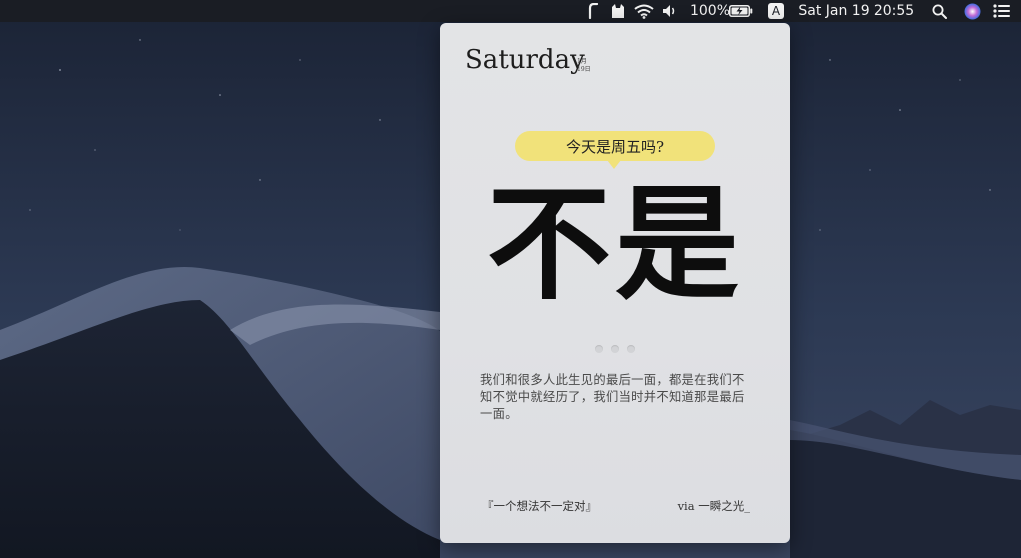  I want to click on menubar-clock: 20:55, so click(894, 11).